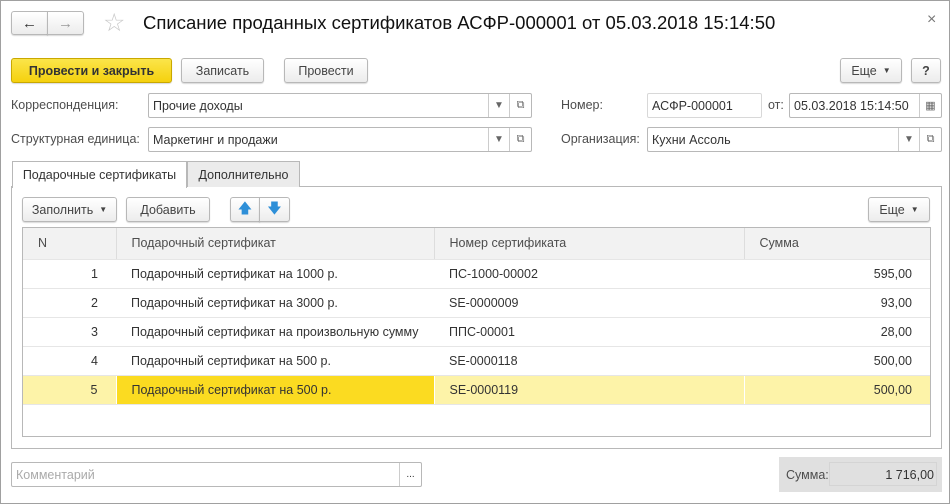 The image size is (950, 504). What do you see at coordinates (243, 174) in the screenshot?
I see `tab-additional: Дополнительно` at bounding box center [243, 174].